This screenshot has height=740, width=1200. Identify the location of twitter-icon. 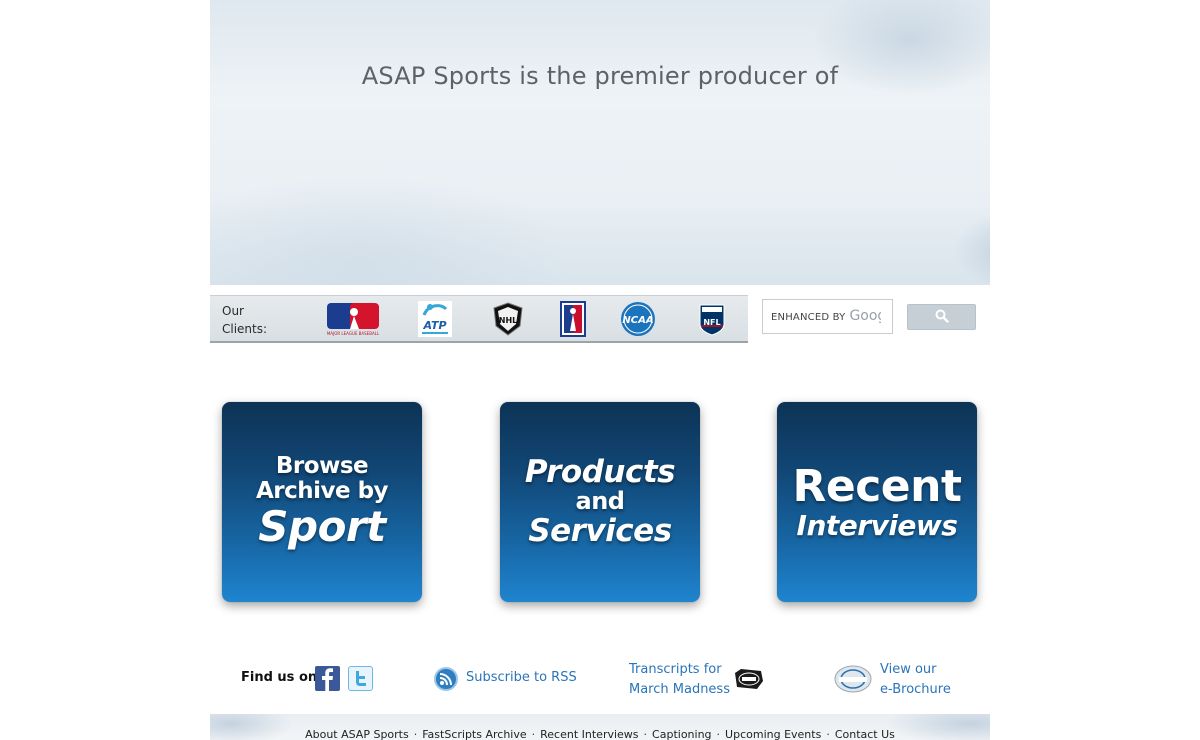
(360, 678).